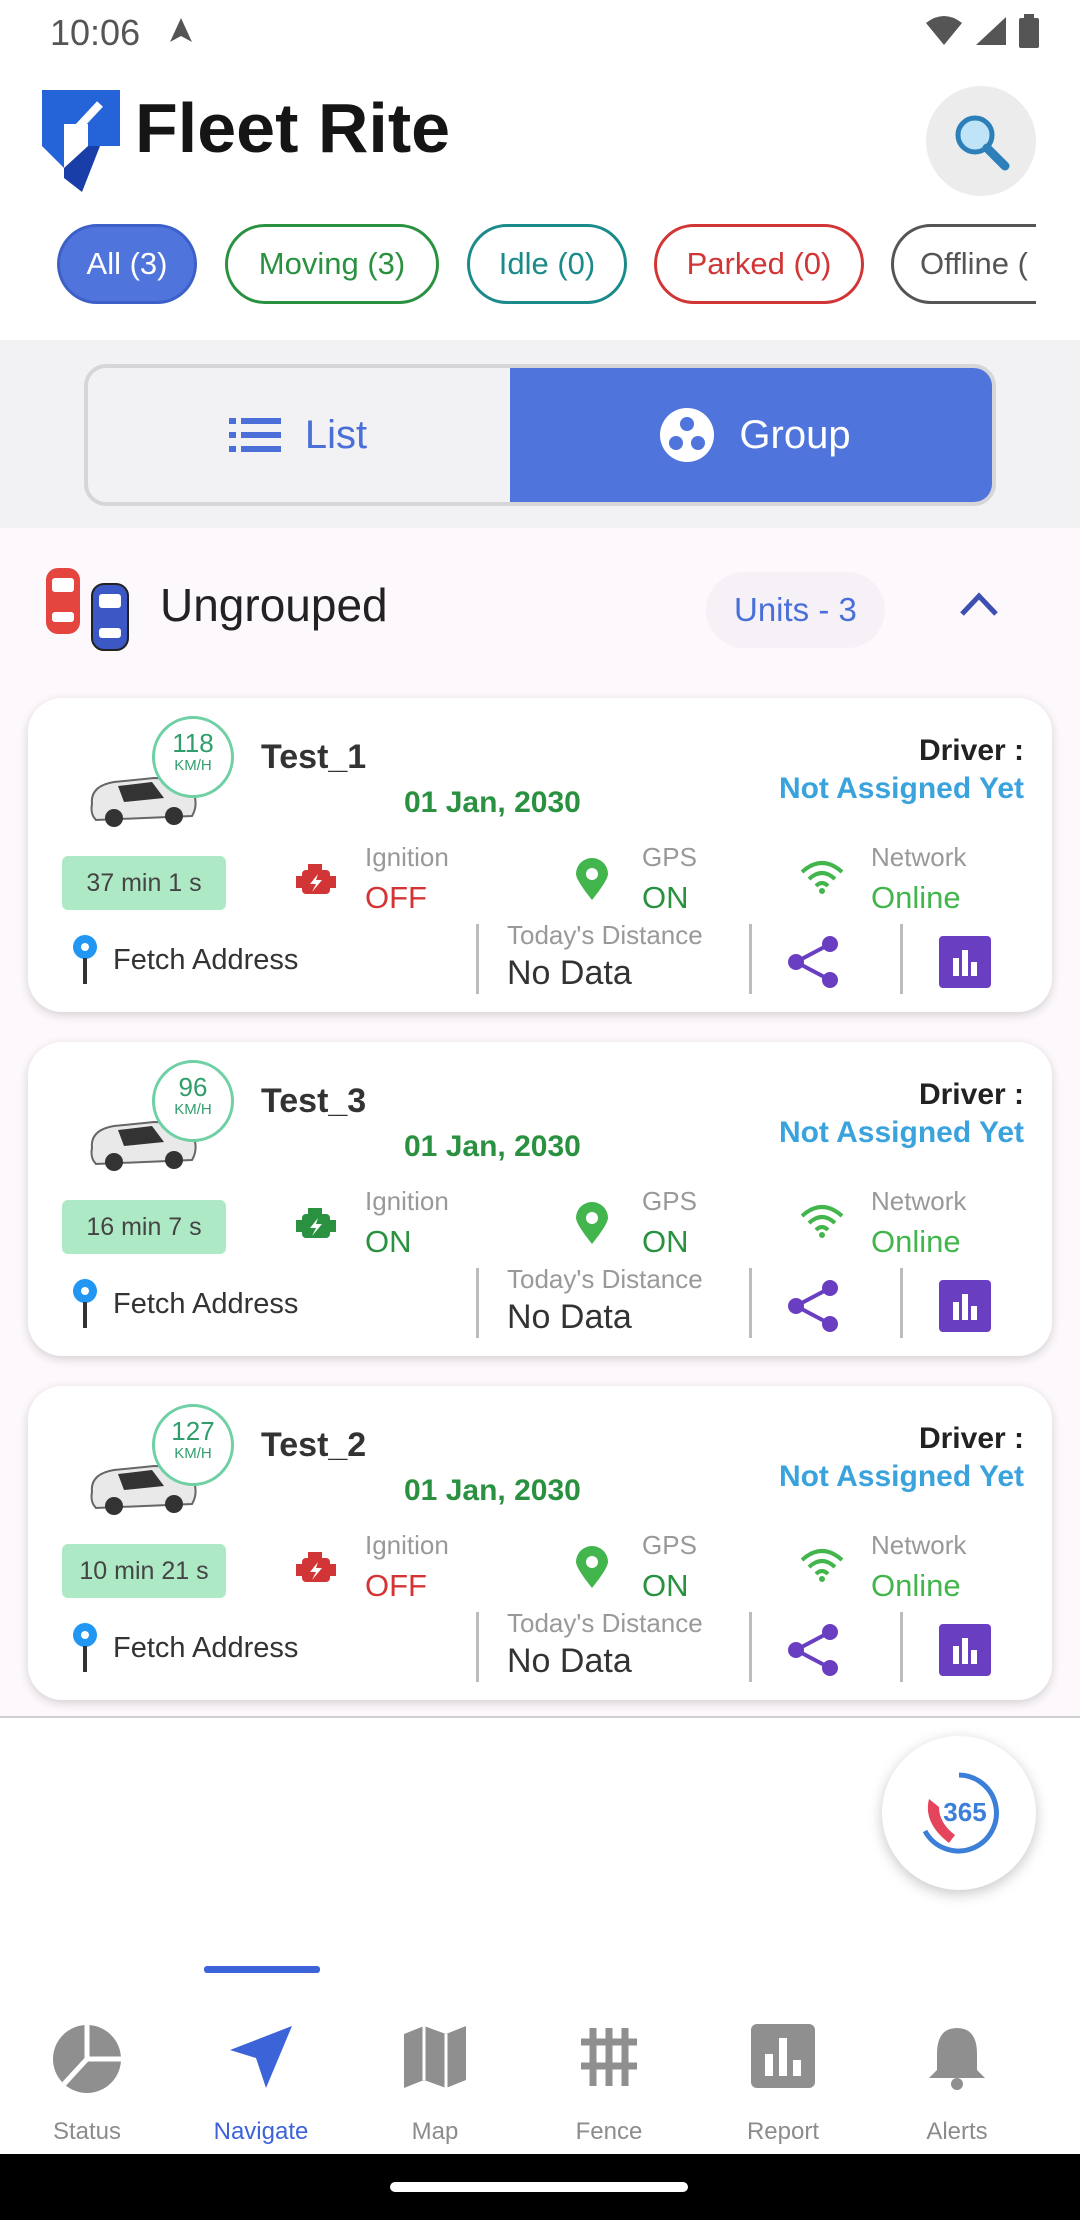 The image size is (1080, 2220). I want to click on nav-item-map: Map, so click(435, 2060).